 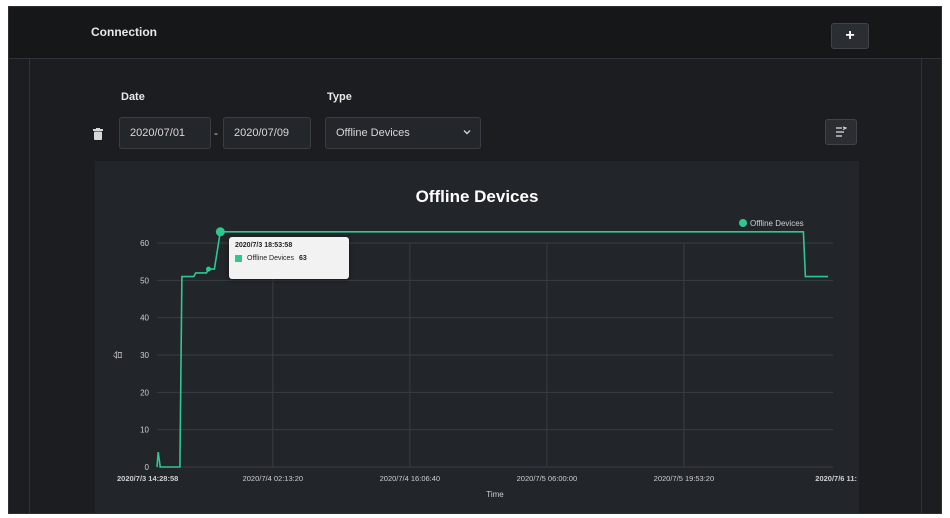 What do you see at coordinates (133, 97) in the screenshot?
I see `date-label: Date` at bounding box center [133, 97].